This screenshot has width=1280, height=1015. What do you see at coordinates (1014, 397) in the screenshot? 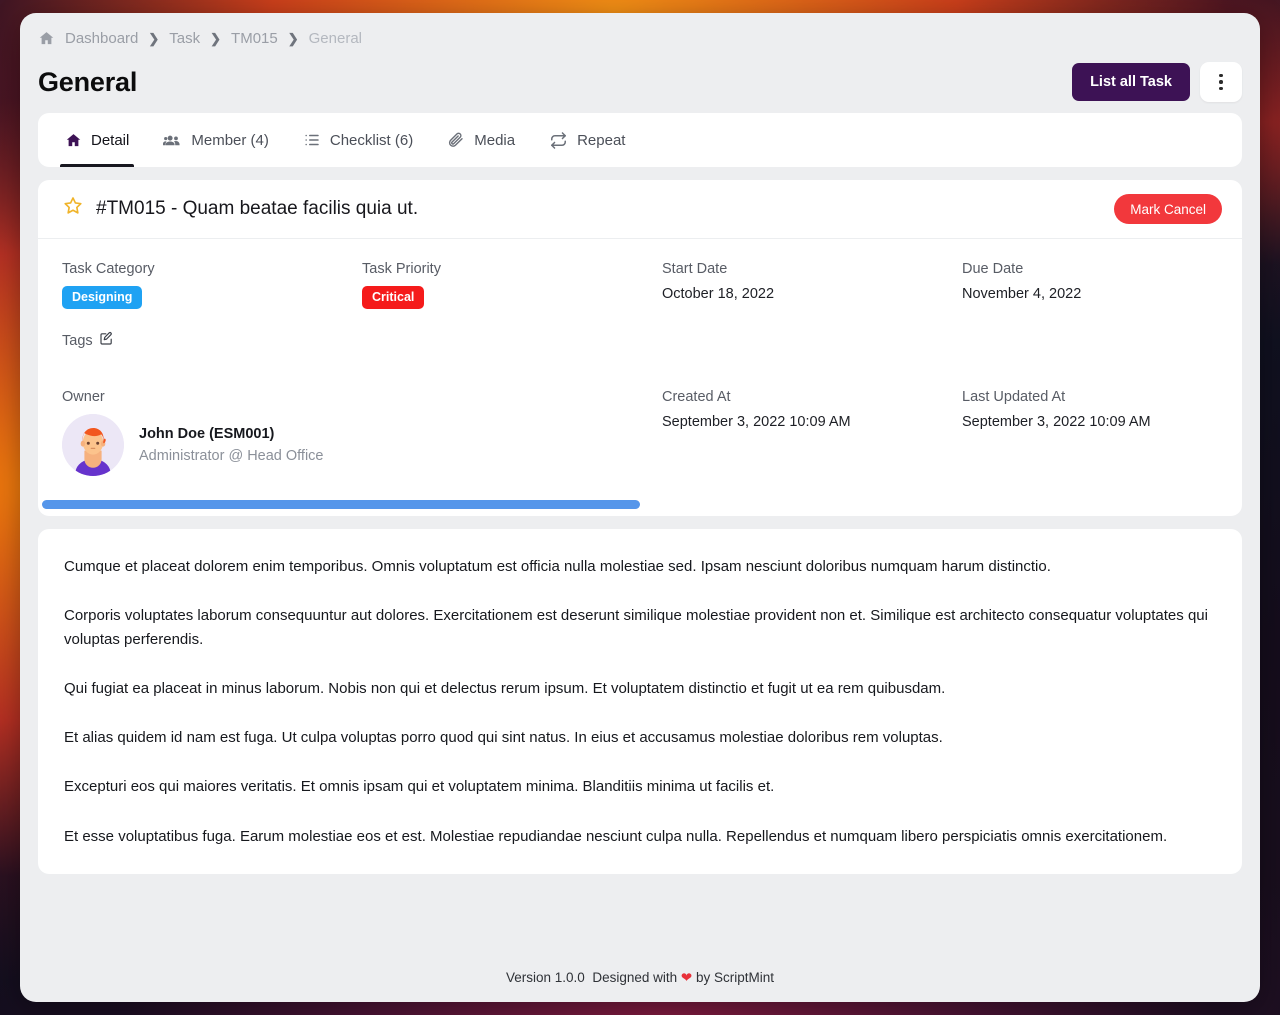
I see `field-label: Last Updated At` at bounding box center [1014, 397].